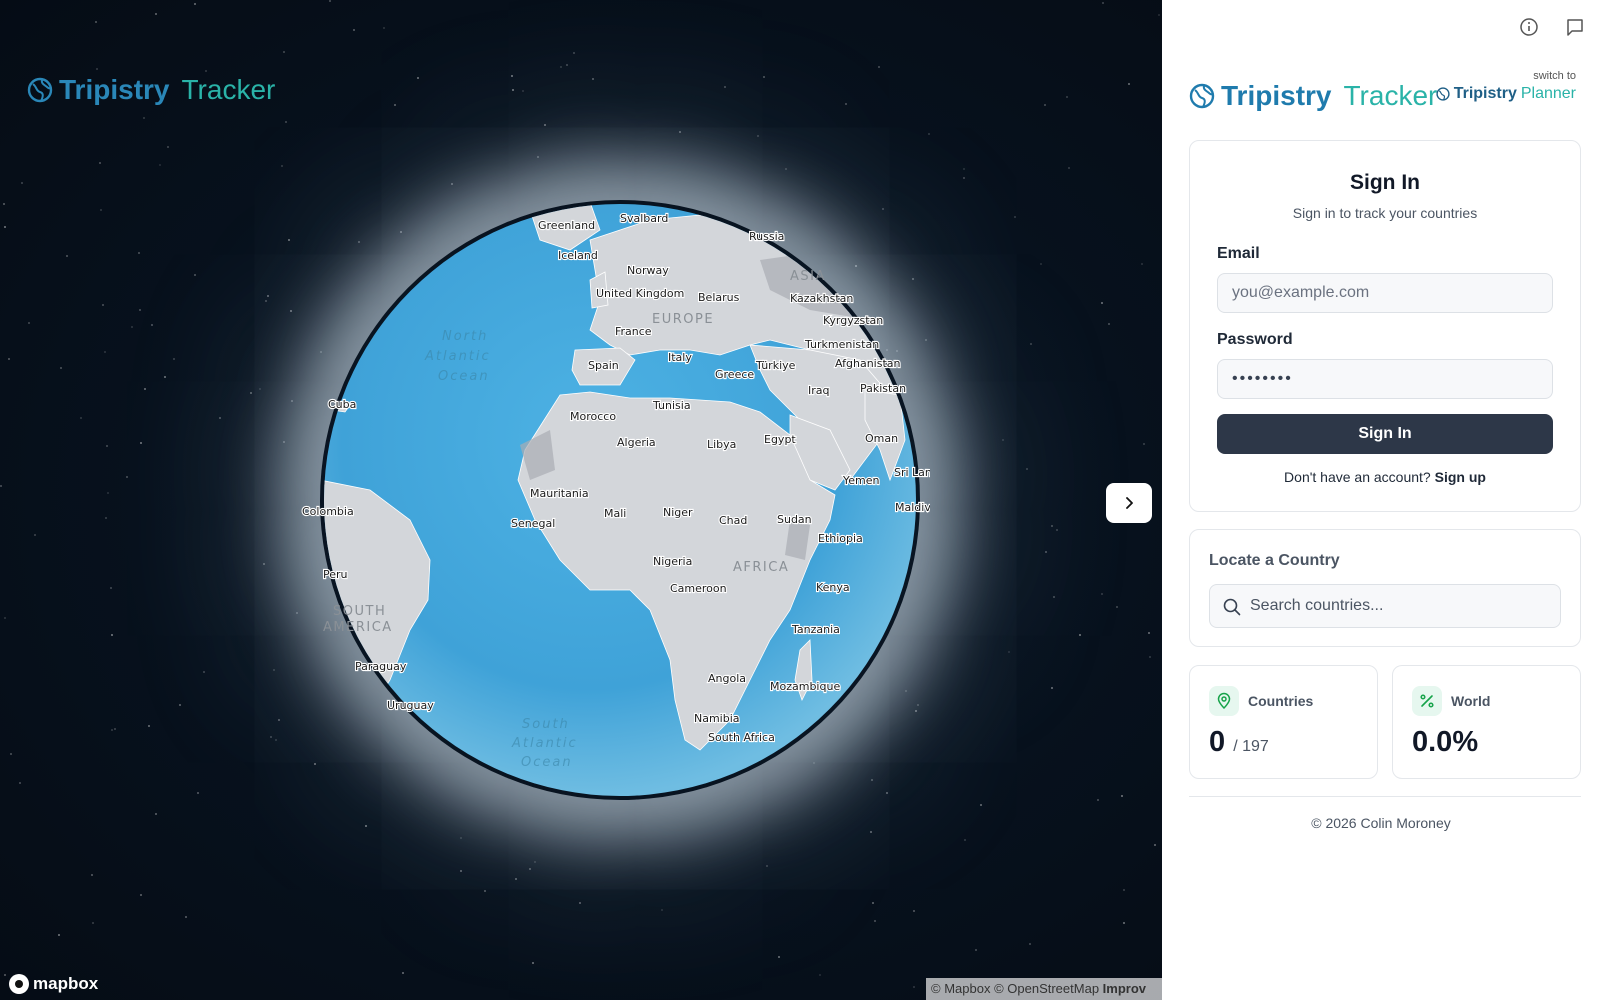  I want to click on country-label: Pakistan, so click(883, 388).